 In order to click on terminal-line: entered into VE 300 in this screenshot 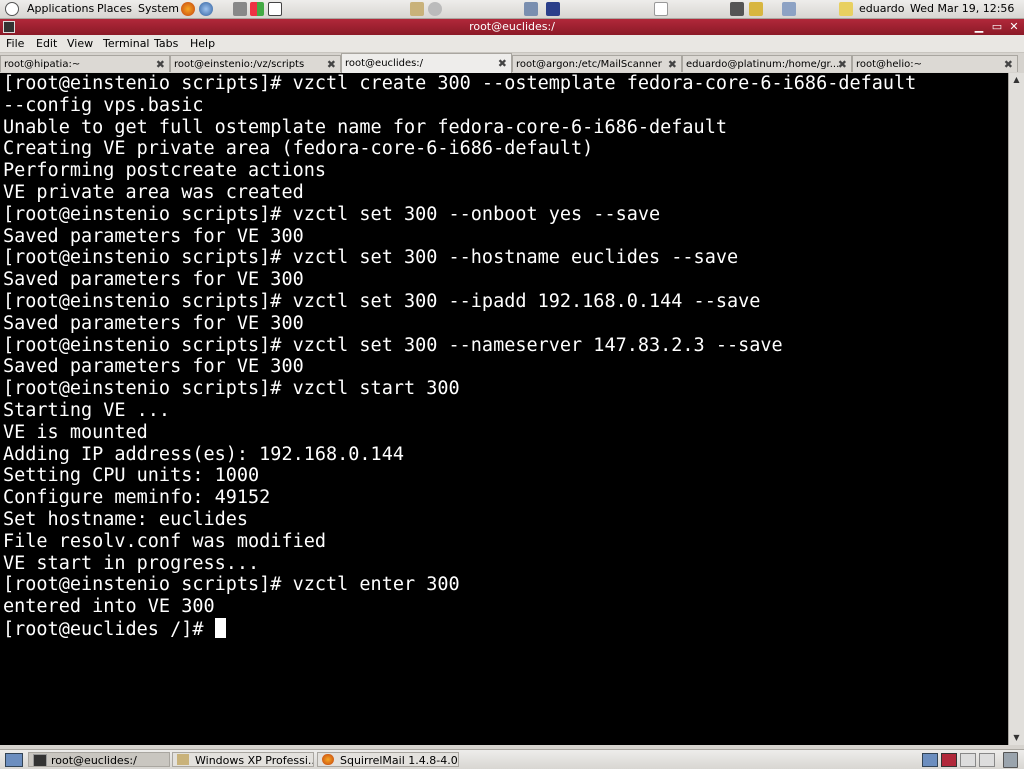, I will do `click(109, 607)`.